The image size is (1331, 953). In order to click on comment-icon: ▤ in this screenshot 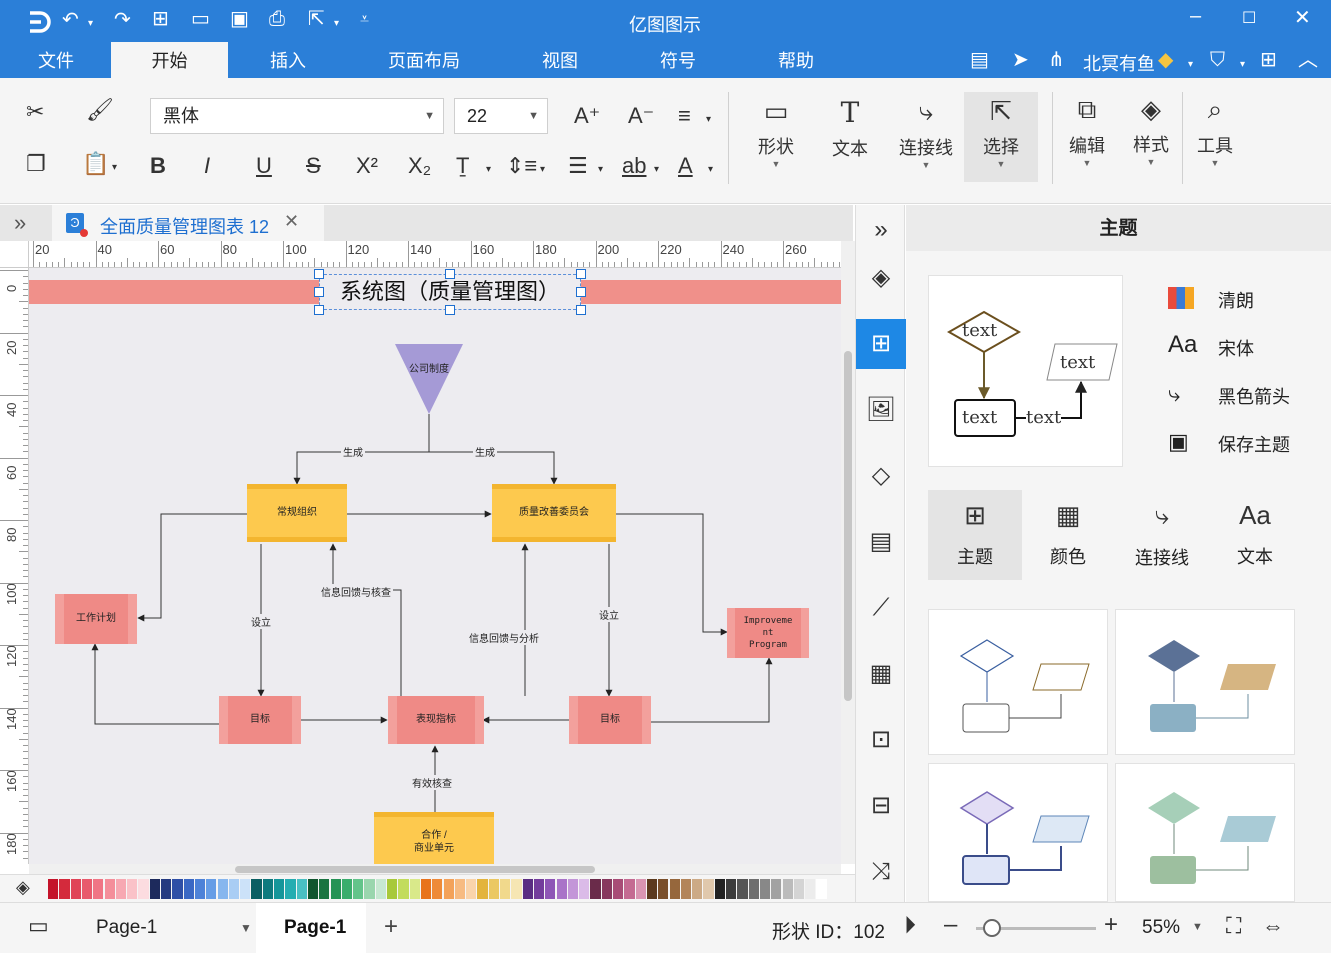, I will do `click(979, 60)`.